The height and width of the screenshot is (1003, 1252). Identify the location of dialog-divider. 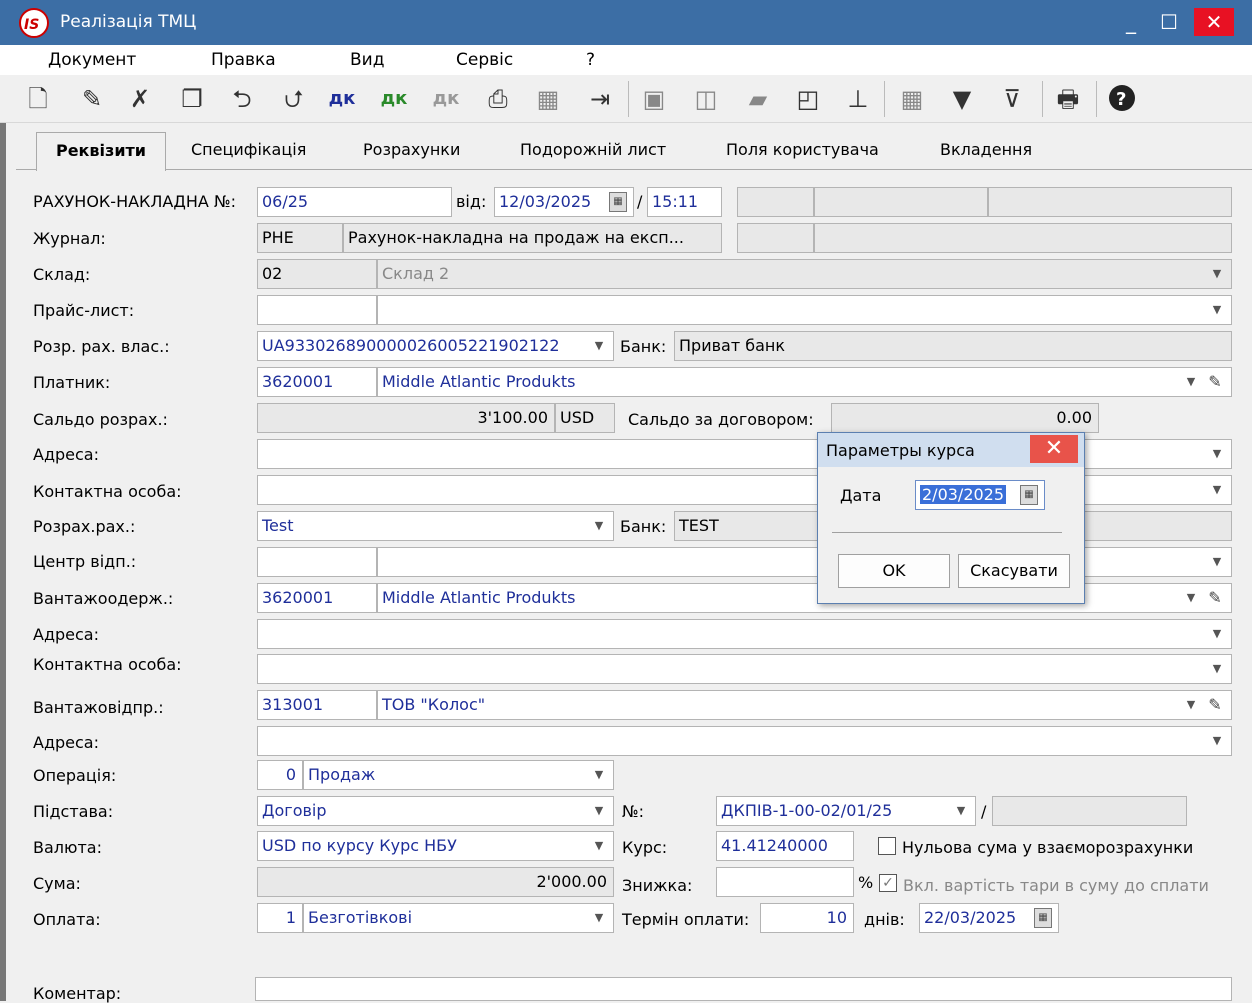
(947, 532).